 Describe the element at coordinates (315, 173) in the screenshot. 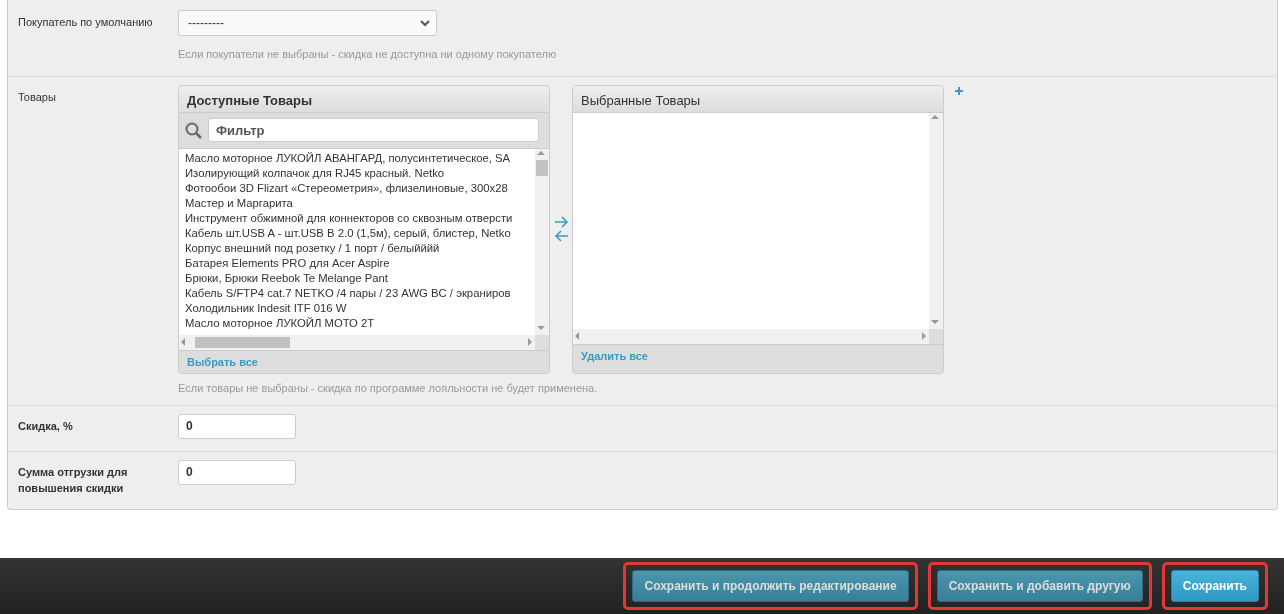

I see `list-option: Изолирующий колпачок для RJ45 красный. Netko` at that location.